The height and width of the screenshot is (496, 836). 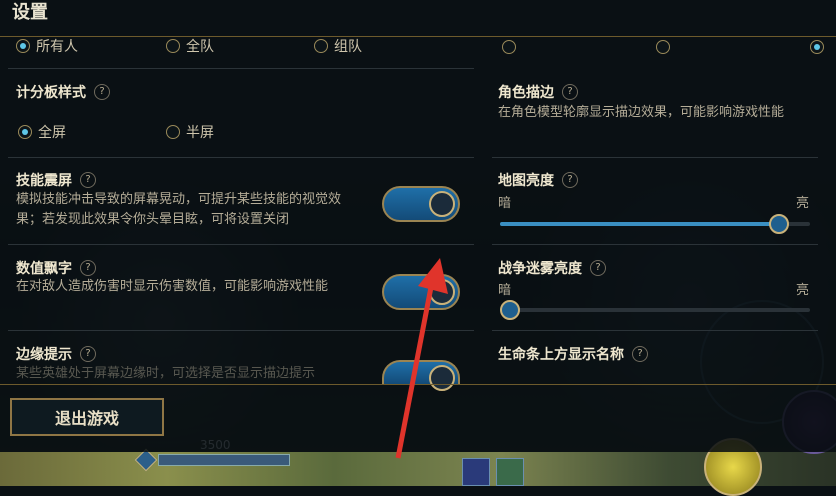 What do you see at coordinates (415, 370) in the screenshot?
I see `arrow-shaft` at bounding box center [415, 370].